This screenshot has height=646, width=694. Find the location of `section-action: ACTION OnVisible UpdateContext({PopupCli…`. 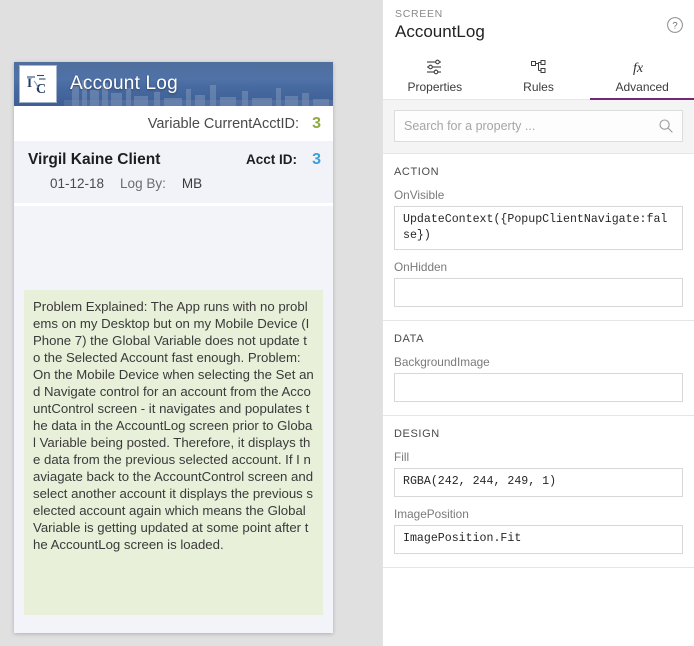

section-action: ACTION OnVisible UpdateContext({PopupCli… is located at coordinates (538, 237).